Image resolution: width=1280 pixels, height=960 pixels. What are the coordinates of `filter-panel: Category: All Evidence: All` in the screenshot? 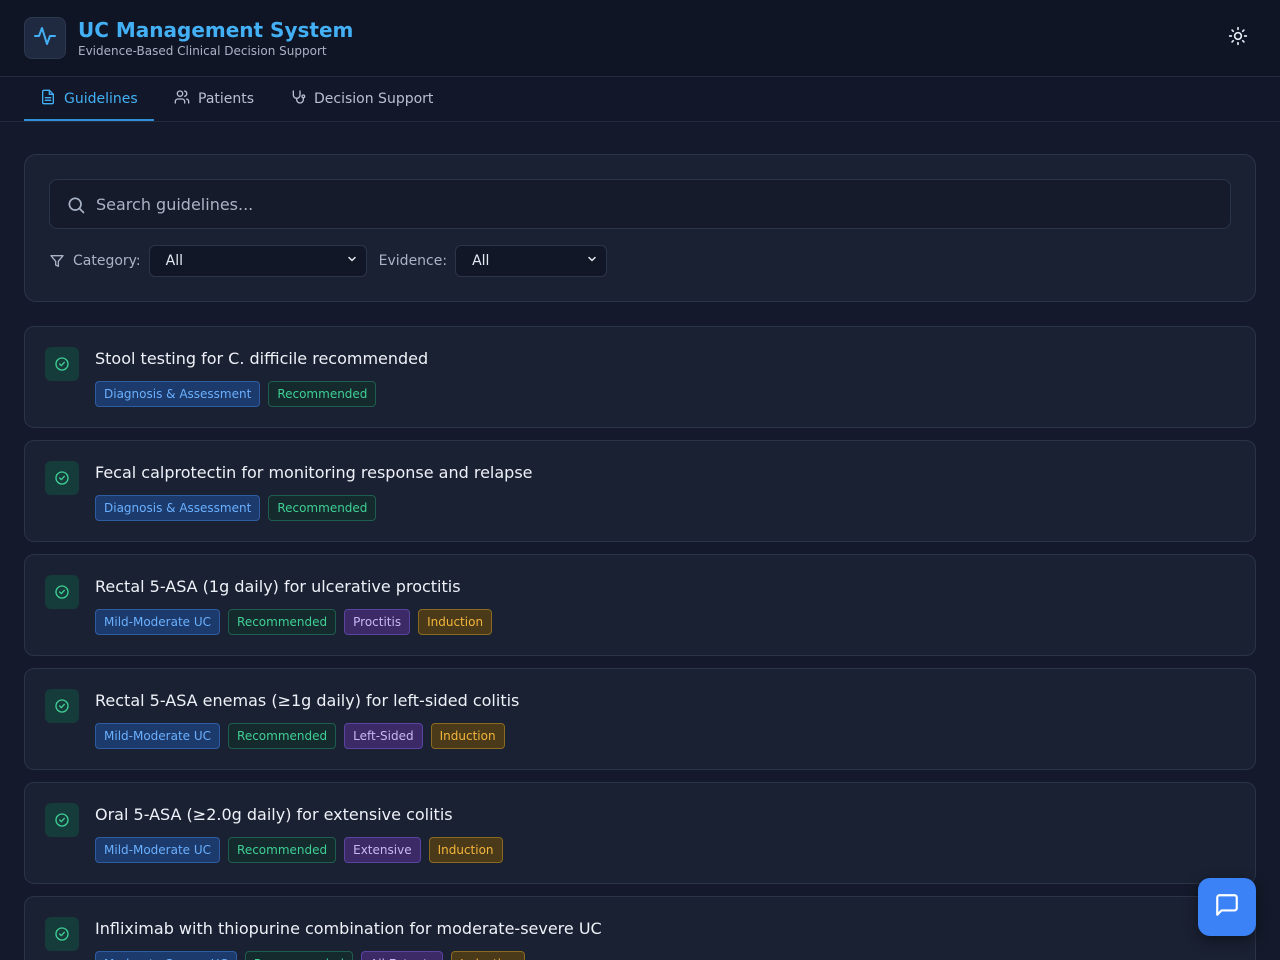 It's located at (640, 228).